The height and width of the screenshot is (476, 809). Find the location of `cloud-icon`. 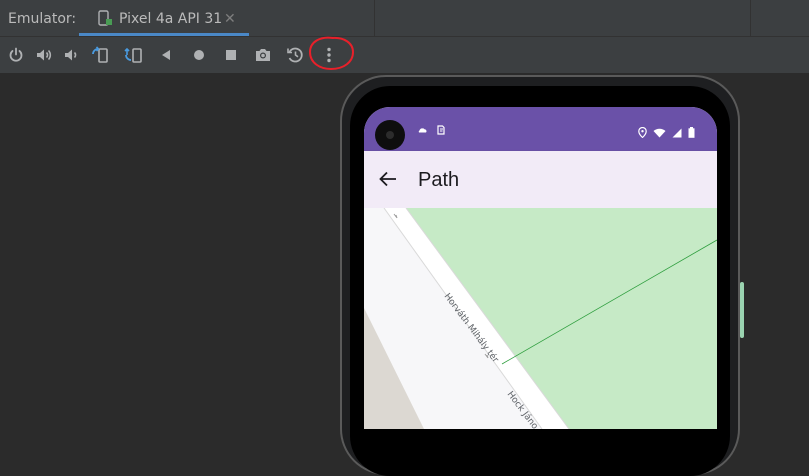

cloud-icon is located at coordinates (422, 130).